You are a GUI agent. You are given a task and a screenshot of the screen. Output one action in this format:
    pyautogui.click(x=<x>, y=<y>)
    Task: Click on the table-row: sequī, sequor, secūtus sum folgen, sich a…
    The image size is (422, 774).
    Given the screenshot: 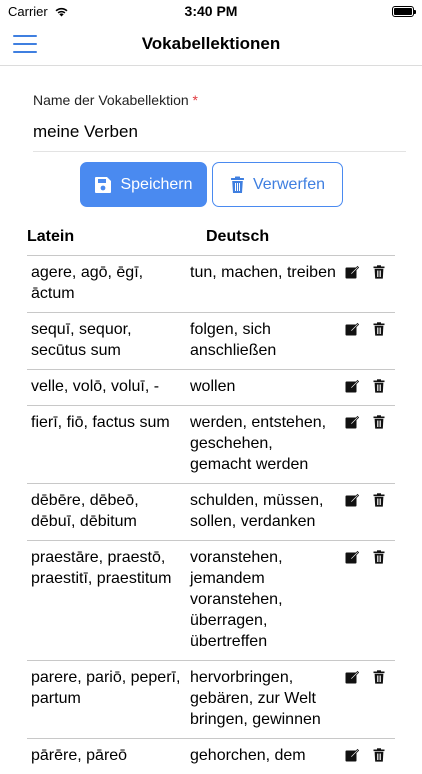 What is the action you would take?
    pyautogui.click(x=211, y=340)
    